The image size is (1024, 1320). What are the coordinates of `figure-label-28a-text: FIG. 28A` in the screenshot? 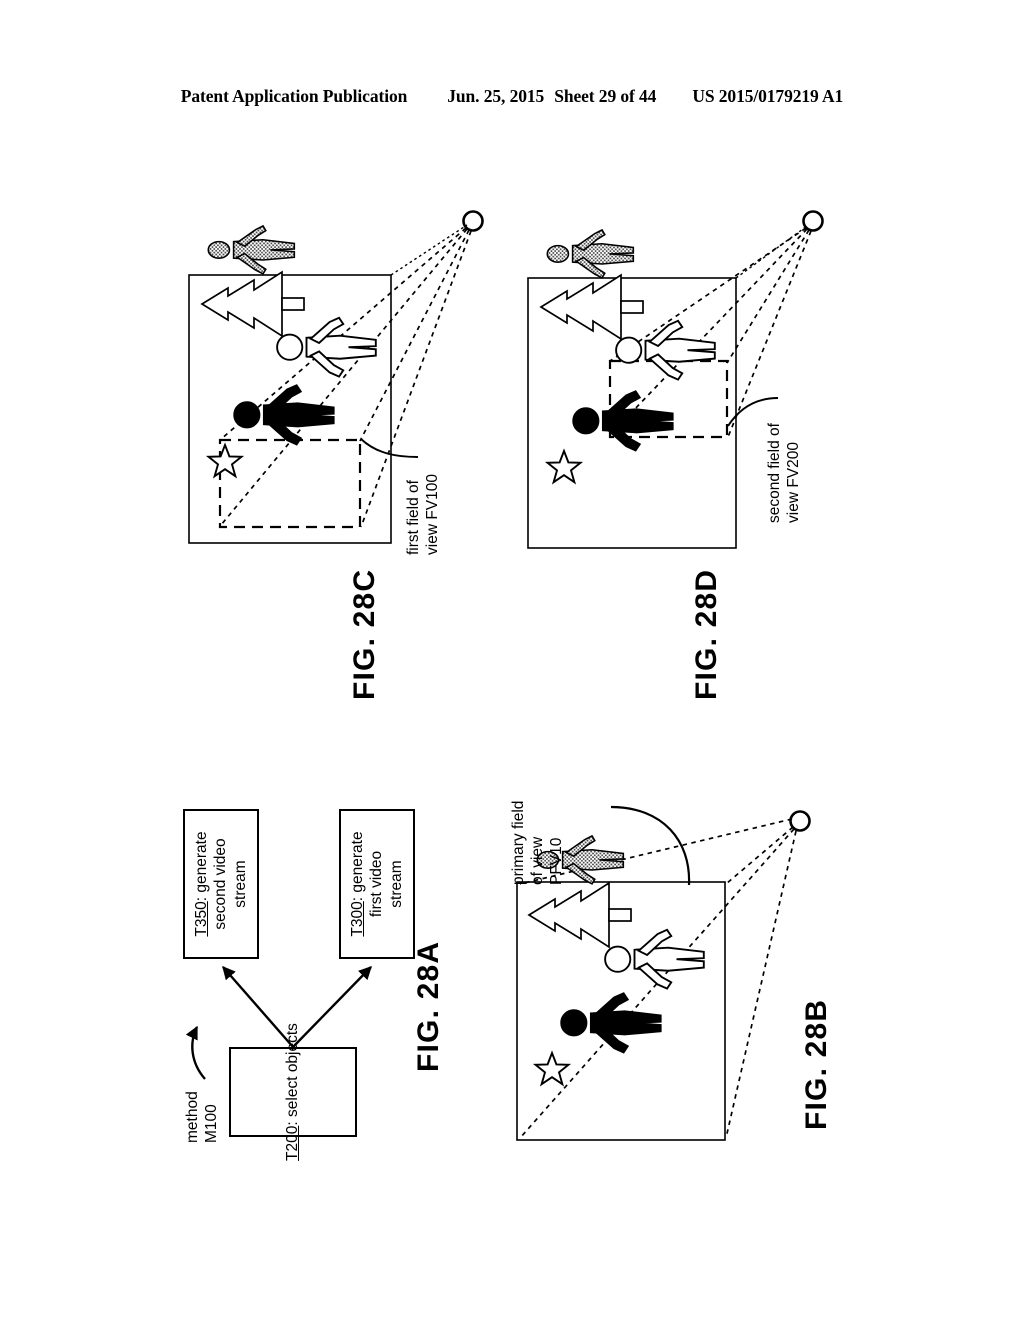 It's located at (428, 1006).